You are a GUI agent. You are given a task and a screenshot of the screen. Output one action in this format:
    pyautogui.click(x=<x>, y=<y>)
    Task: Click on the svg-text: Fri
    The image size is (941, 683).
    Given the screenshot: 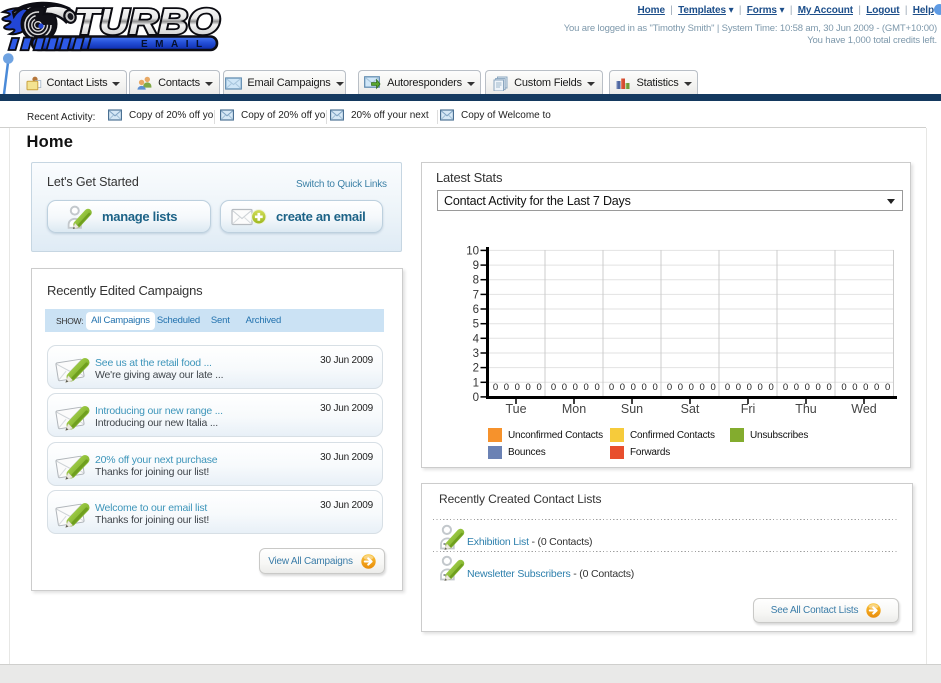 What is the action you would take?
    pyautogui.click(x=748, y=409)
    